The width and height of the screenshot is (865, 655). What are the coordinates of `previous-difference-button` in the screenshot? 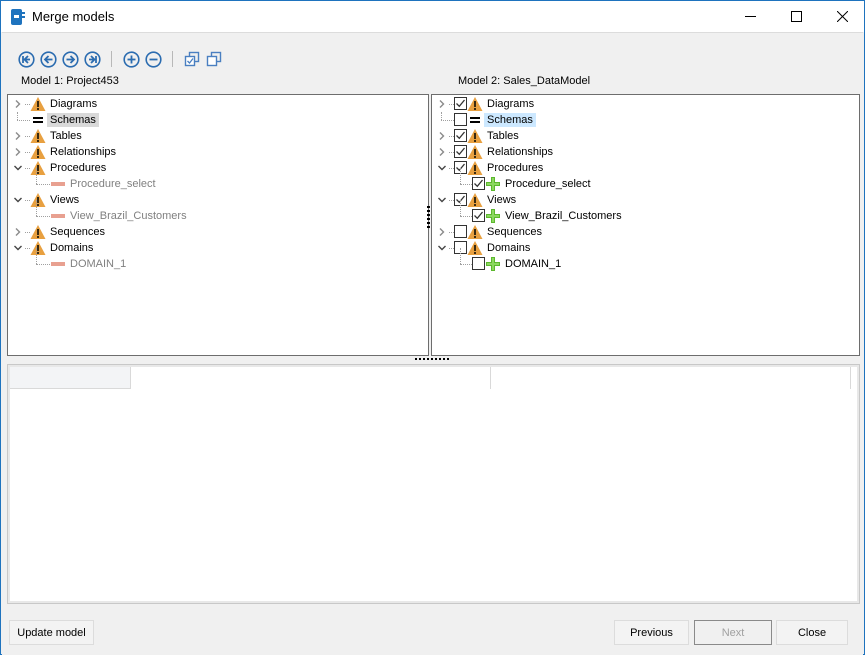 It's located at (48, 59).